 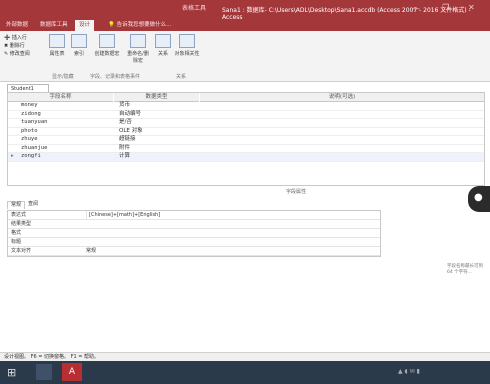 I want to click on modify-lookup-button: ✎ 修改查阅, so click(x=17, y=54).